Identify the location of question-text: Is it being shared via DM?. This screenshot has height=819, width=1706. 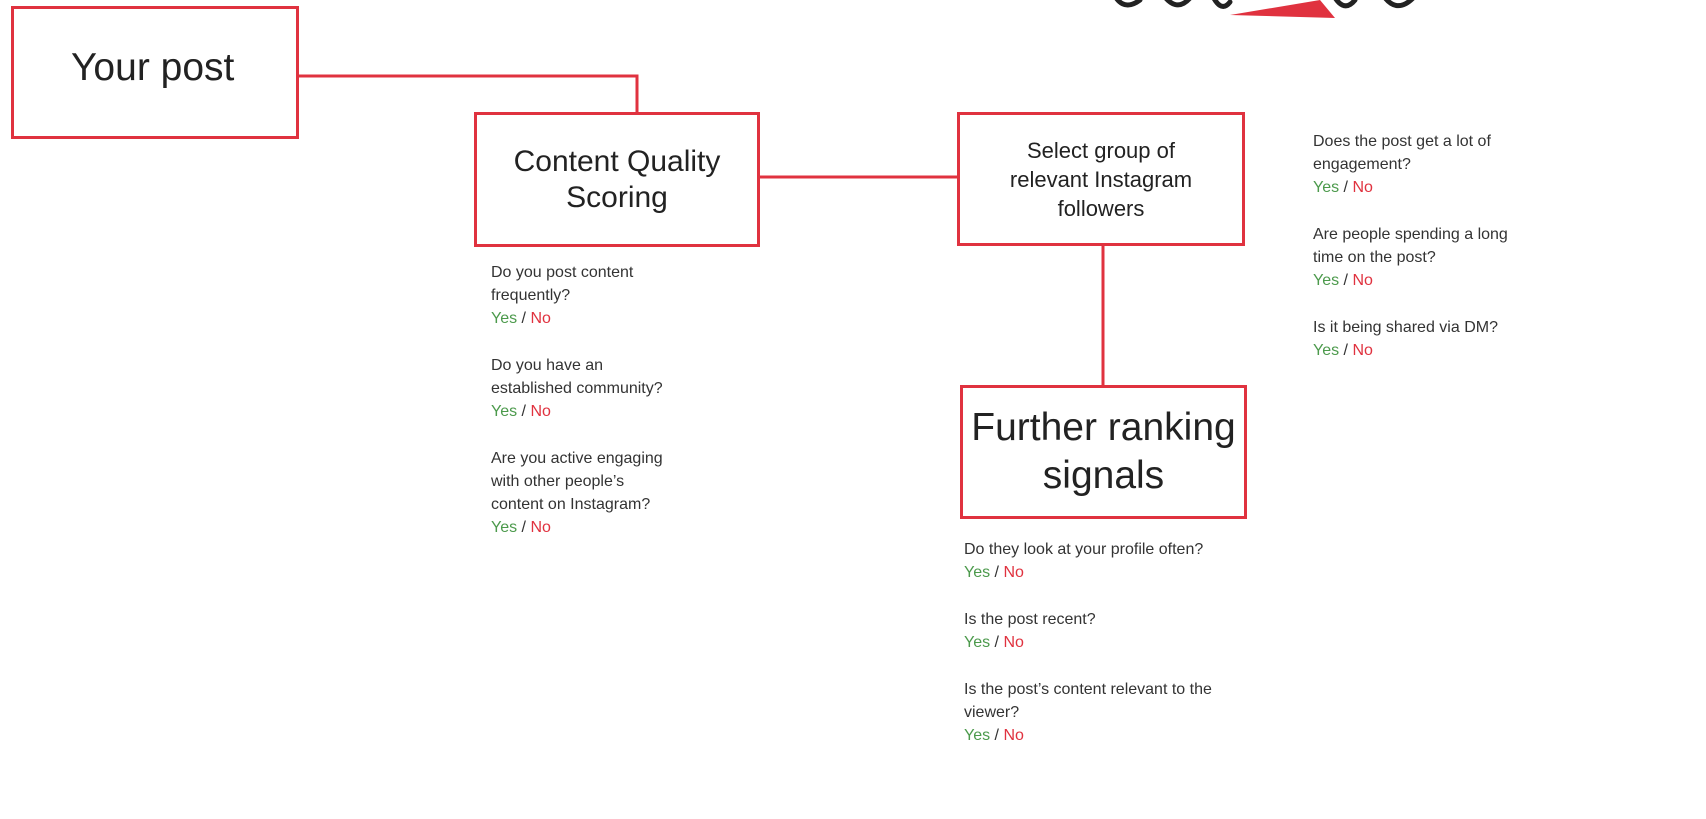
(1405, 327).